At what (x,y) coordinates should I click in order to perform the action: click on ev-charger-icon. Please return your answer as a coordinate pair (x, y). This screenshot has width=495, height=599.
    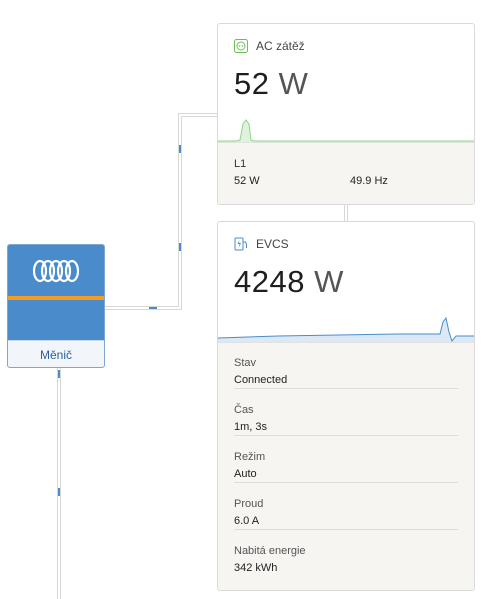
    Looking at the image, I should click on (241, 244).